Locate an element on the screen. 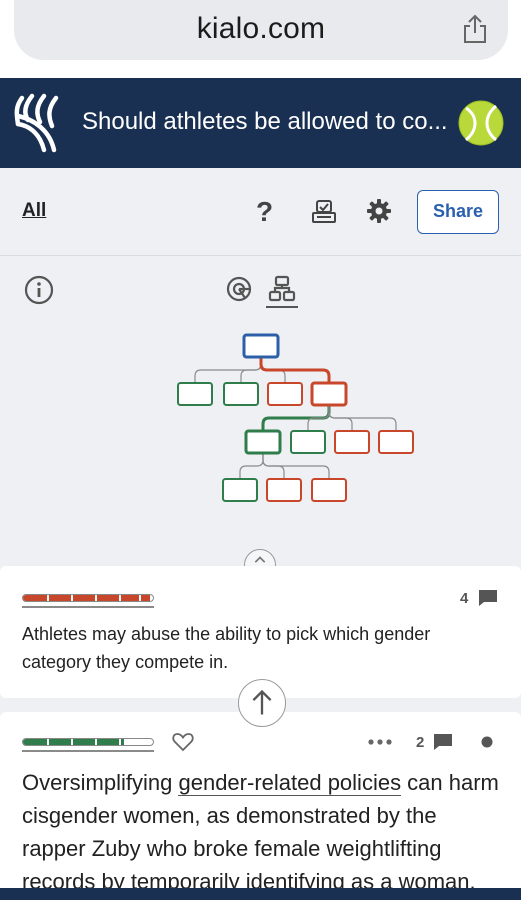 The image size is (521, 900). tree-view-icon is located at coordinates (282, 289).